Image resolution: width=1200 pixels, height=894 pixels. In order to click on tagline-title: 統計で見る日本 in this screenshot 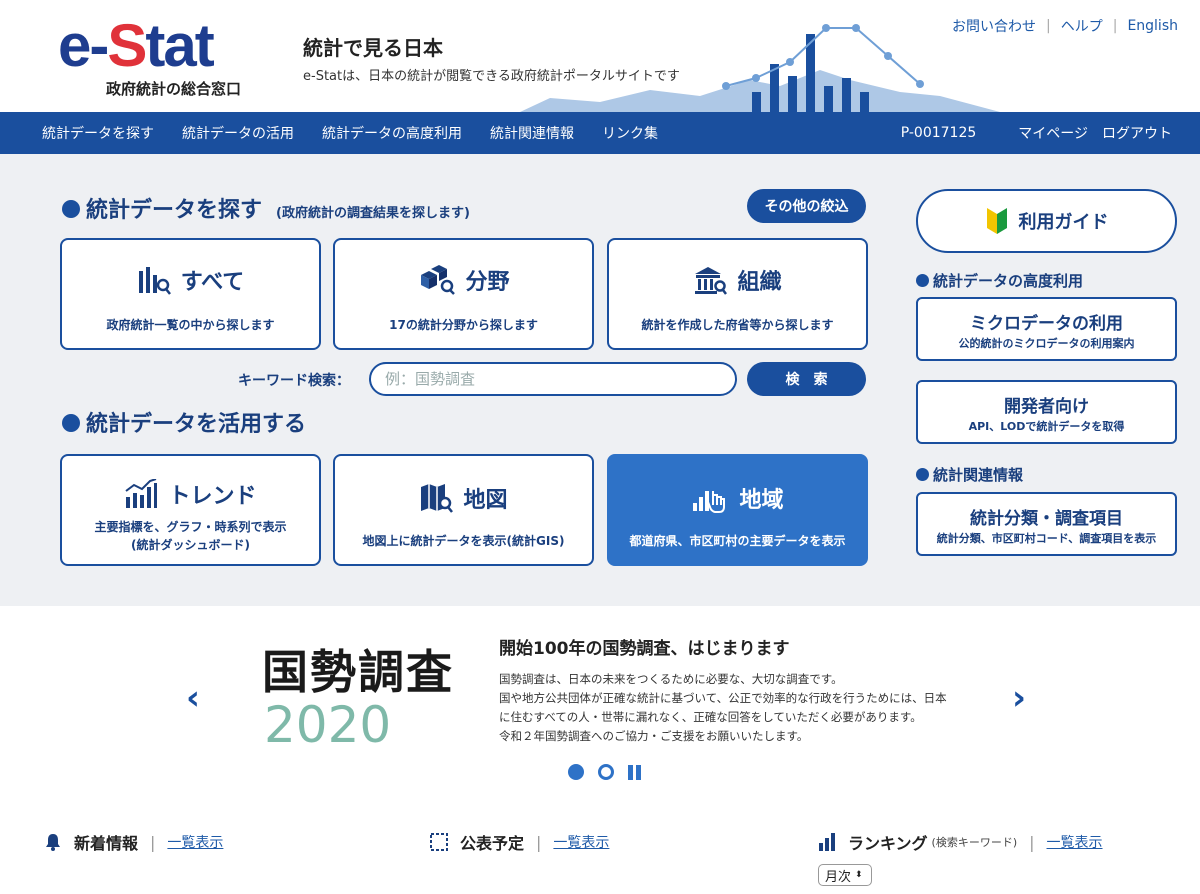, I will do `click(373, 48)`.